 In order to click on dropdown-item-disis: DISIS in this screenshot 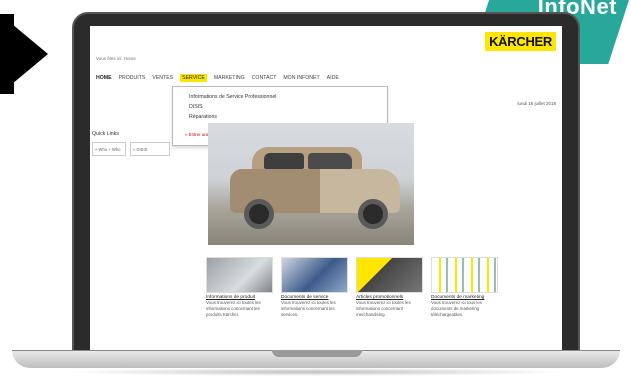, I will do `click(196, 107)`.